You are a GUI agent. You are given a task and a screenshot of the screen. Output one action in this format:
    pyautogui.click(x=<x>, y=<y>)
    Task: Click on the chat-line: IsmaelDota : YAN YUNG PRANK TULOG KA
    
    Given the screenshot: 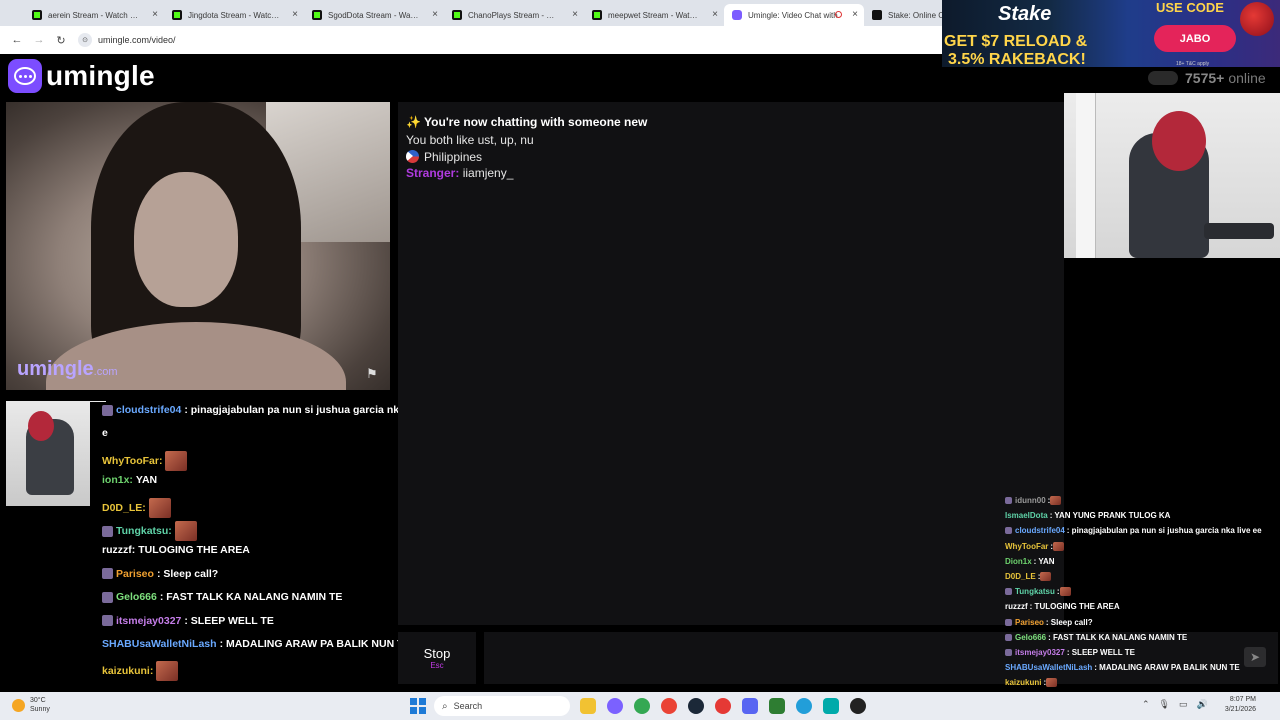 What is the action you would take?
    pyautogui.click(x=1087, y=515)
    